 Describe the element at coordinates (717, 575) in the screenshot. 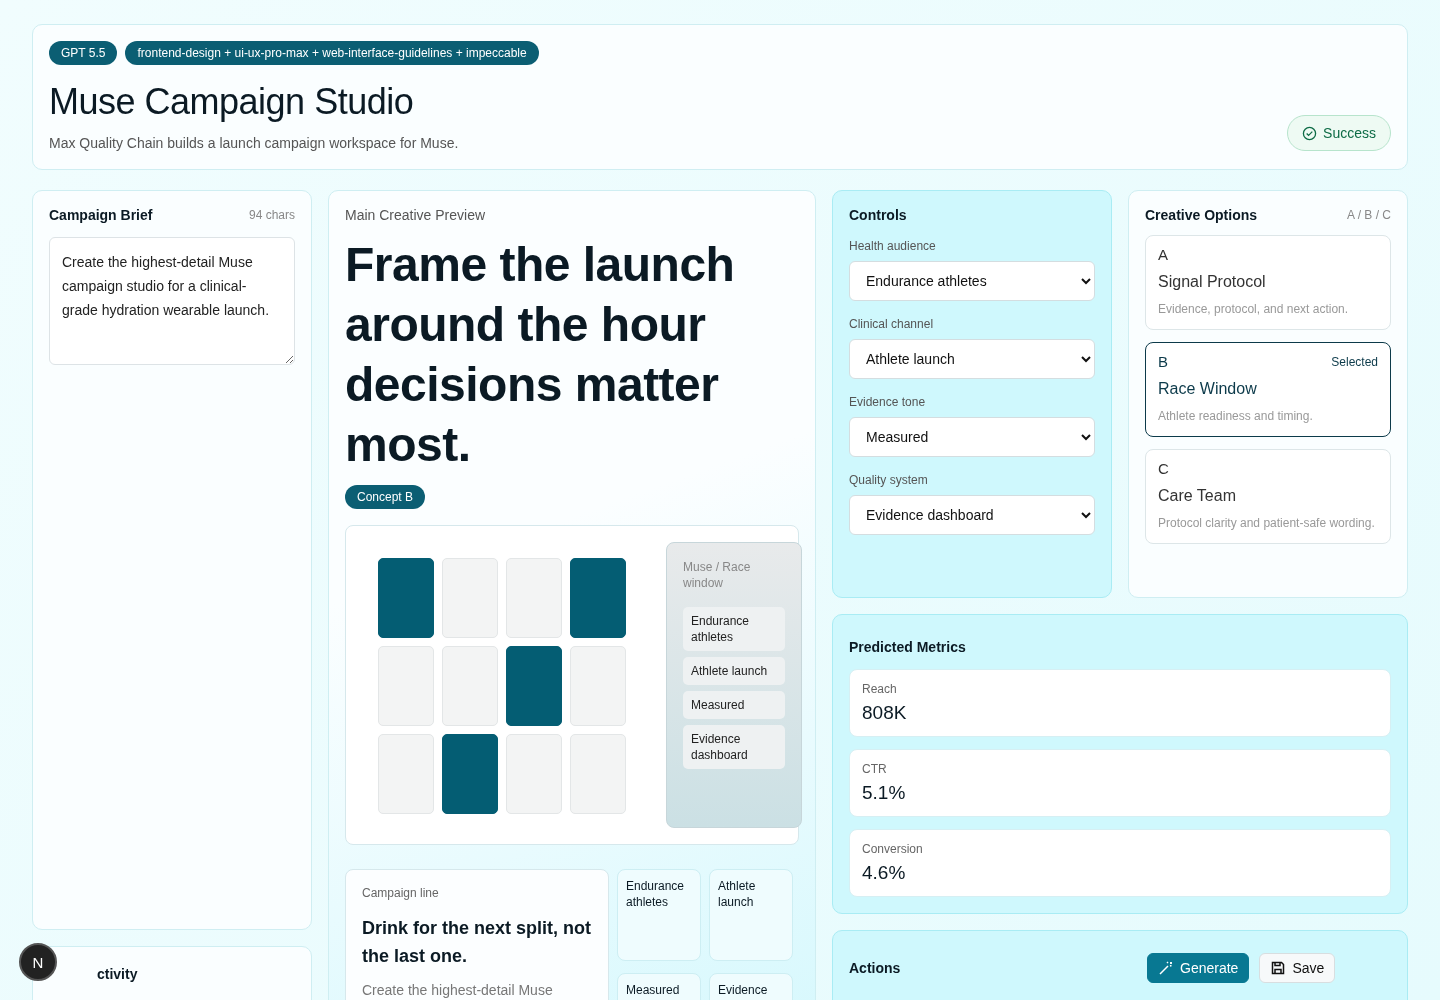

I see `panel-title: Muse / Race window` at that location.